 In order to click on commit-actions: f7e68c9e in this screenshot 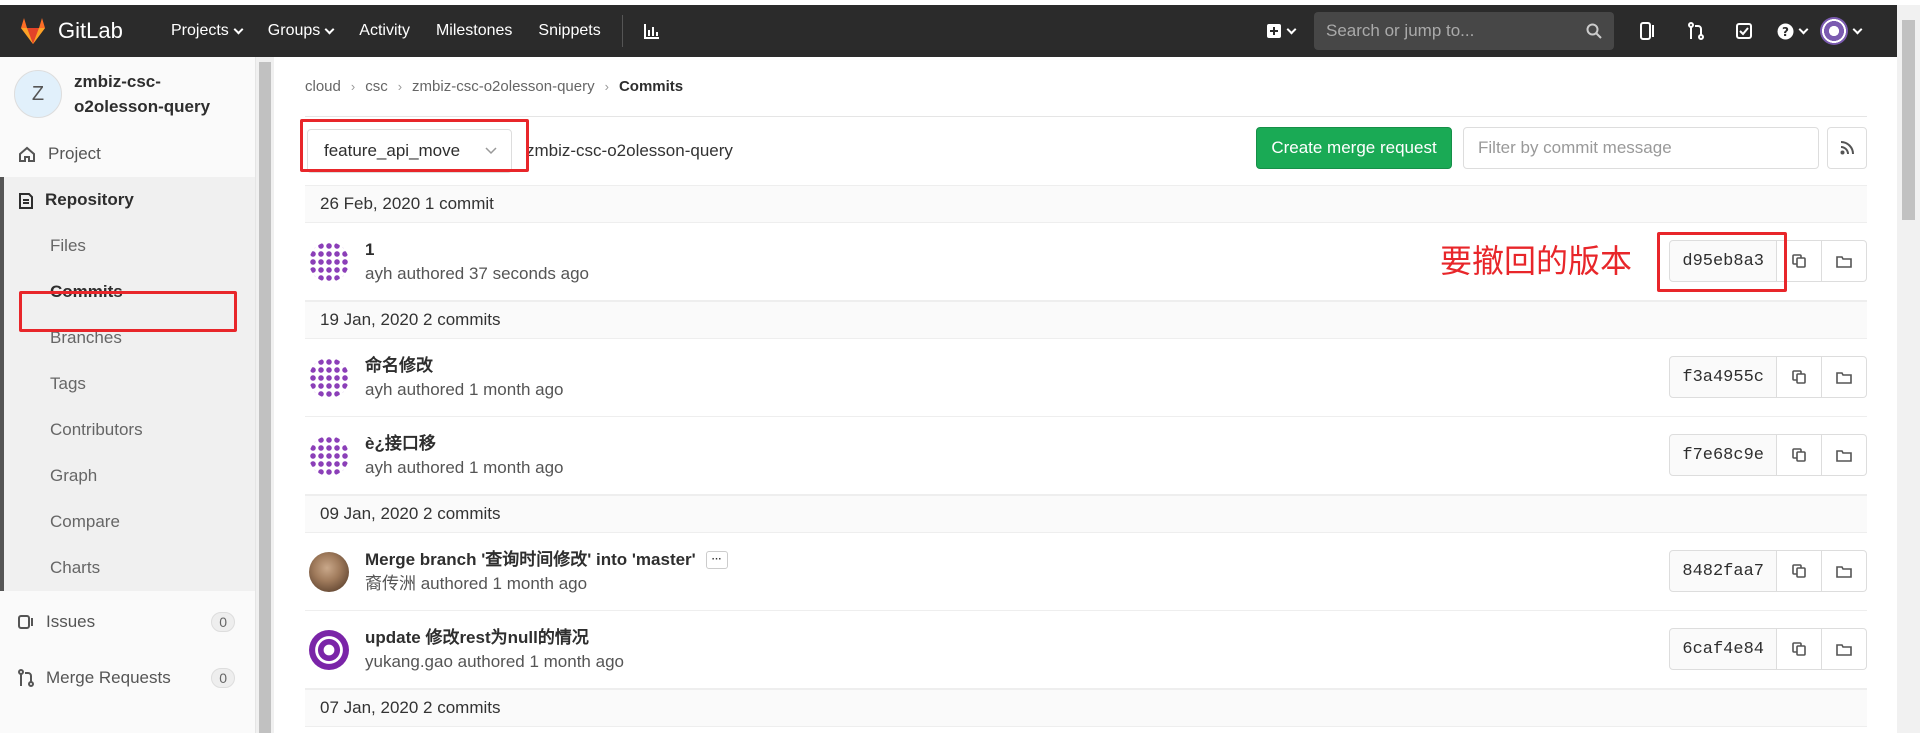, I will do `click(1768, 455)`.